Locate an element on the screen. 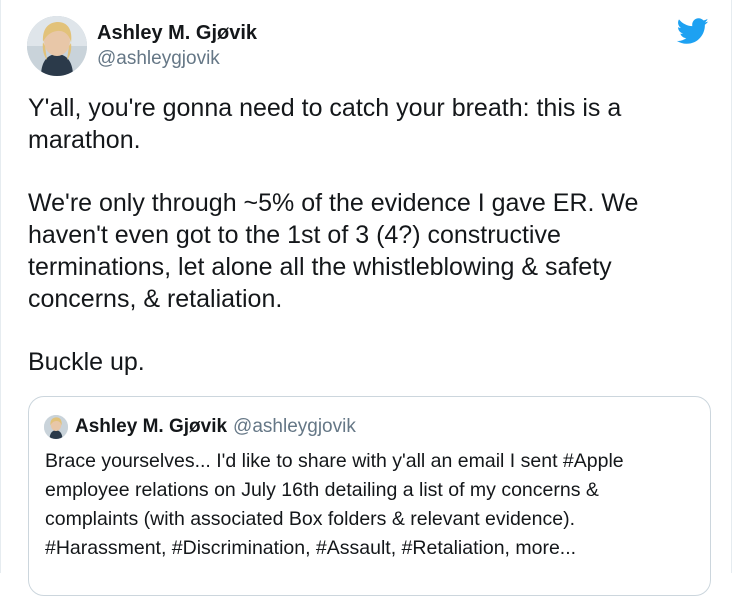 The image size is (732, 596). author-info: Ashley M. Gjøvik @ashleygjovik is located at coordinates (177, 43).